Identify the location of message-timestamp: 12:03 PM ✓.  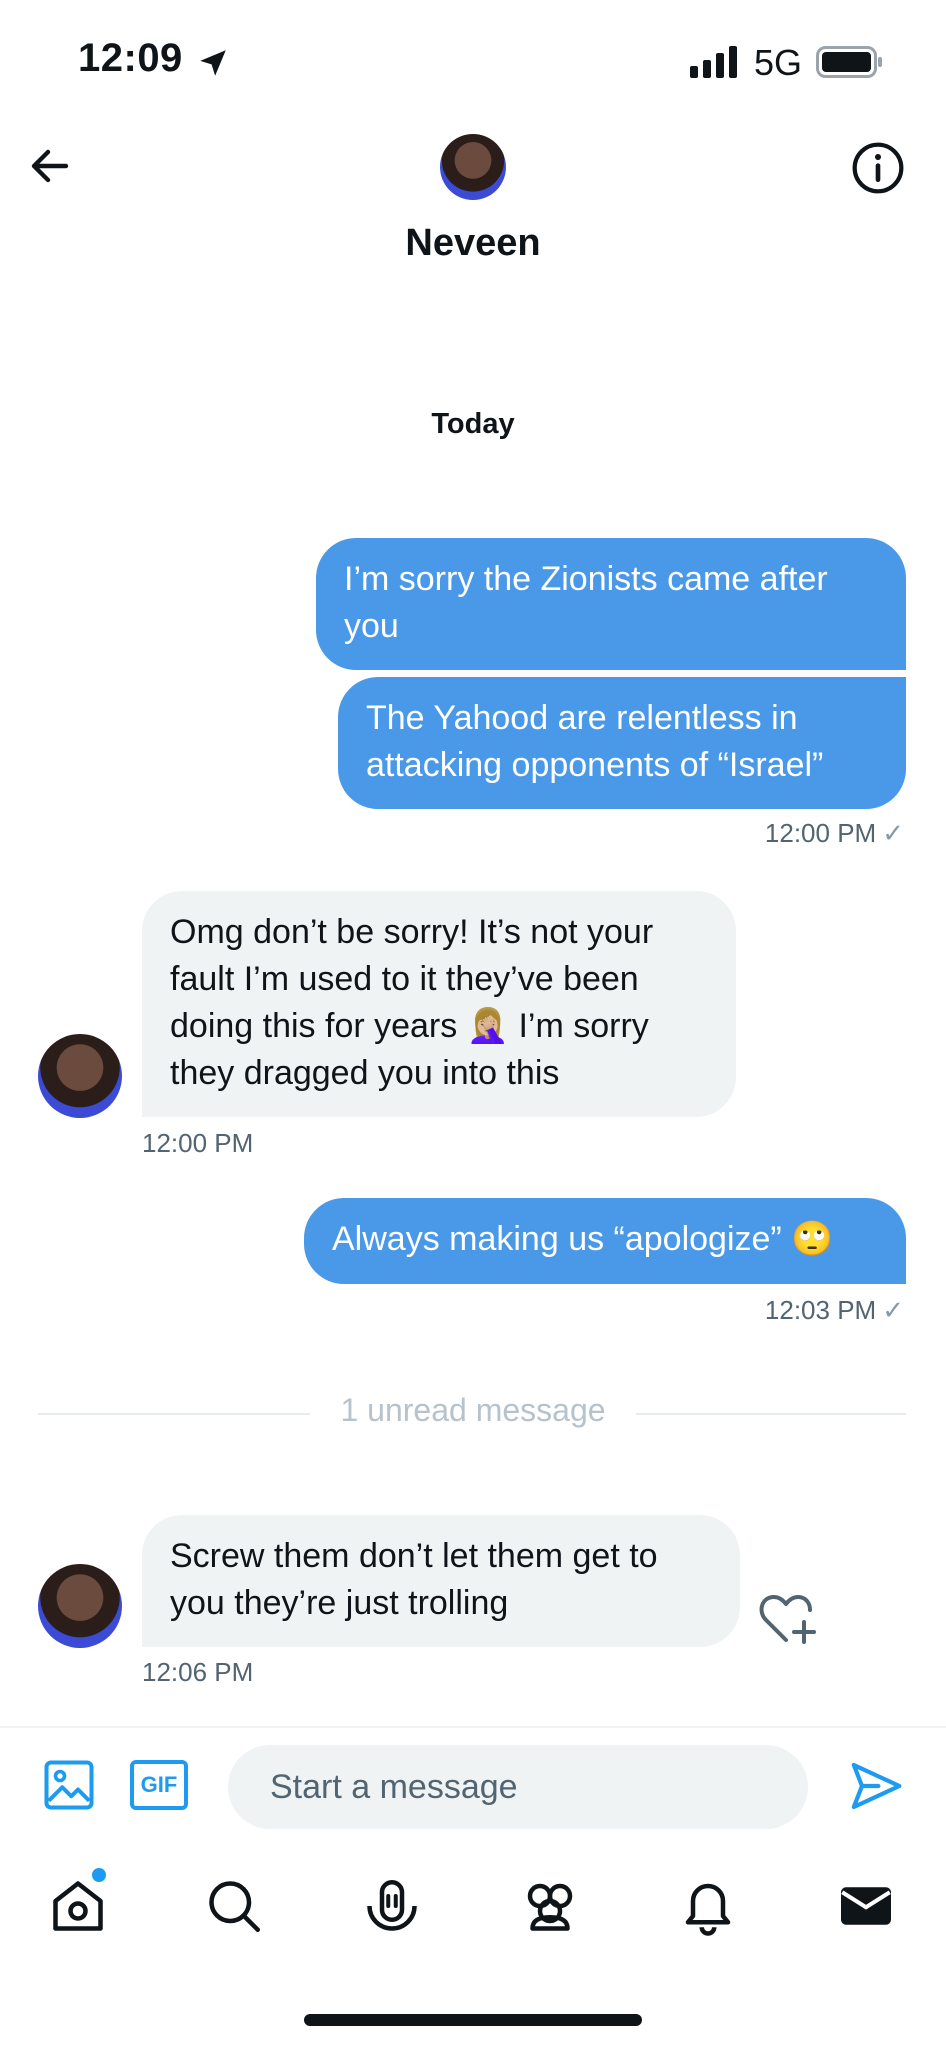
(834, 1310).